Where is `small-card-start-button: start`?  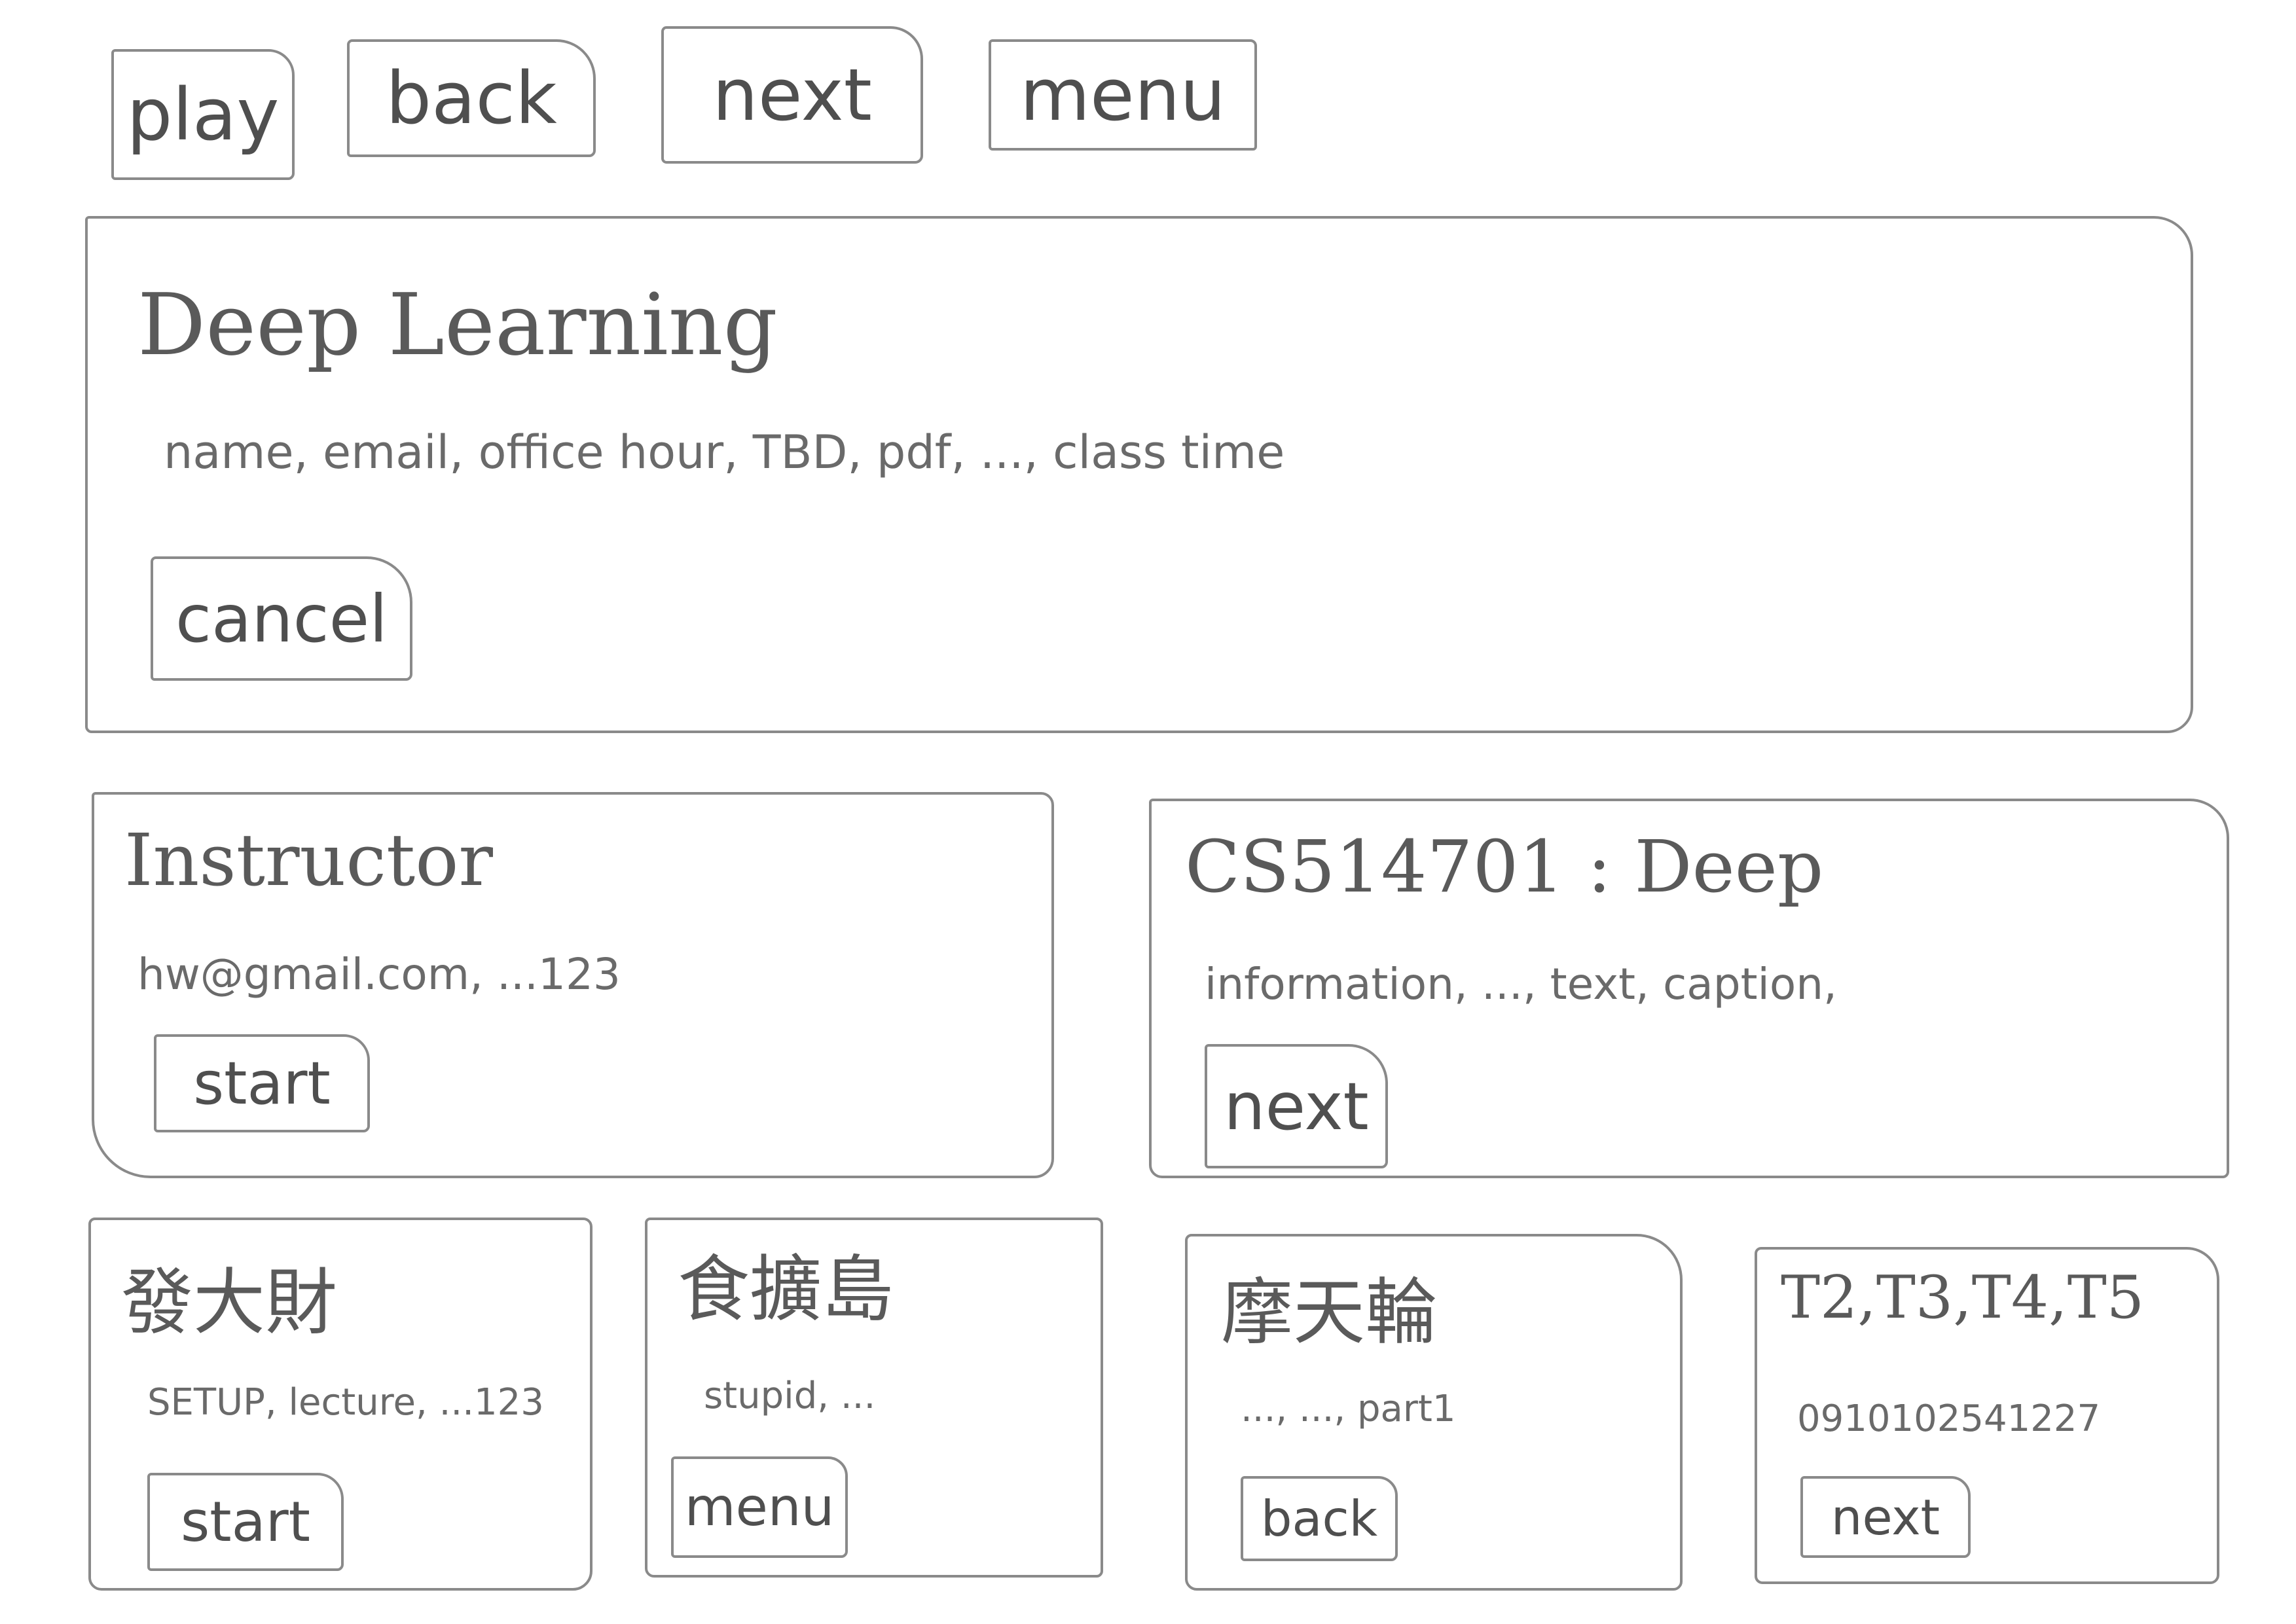
small-card-start-button: start is located at coordinates (245, 1522).